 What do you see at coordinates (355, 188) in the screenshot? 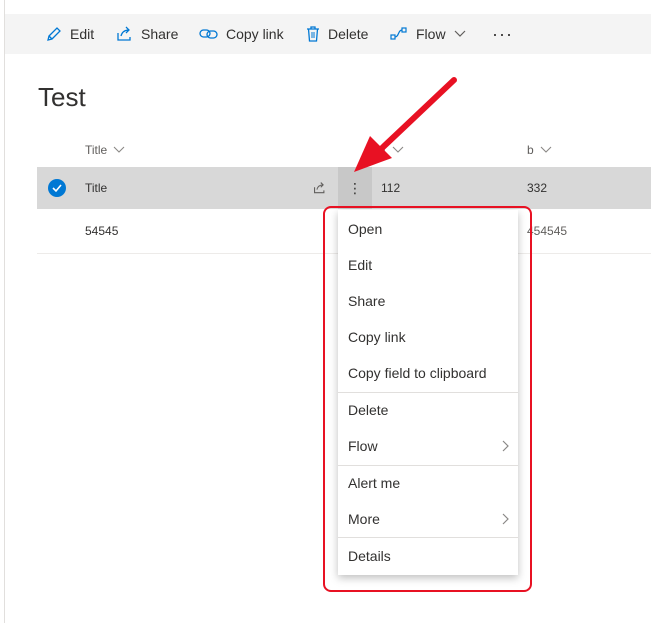
I see `row-more-actions-button: ⋮` at bounding box center [355, 188].